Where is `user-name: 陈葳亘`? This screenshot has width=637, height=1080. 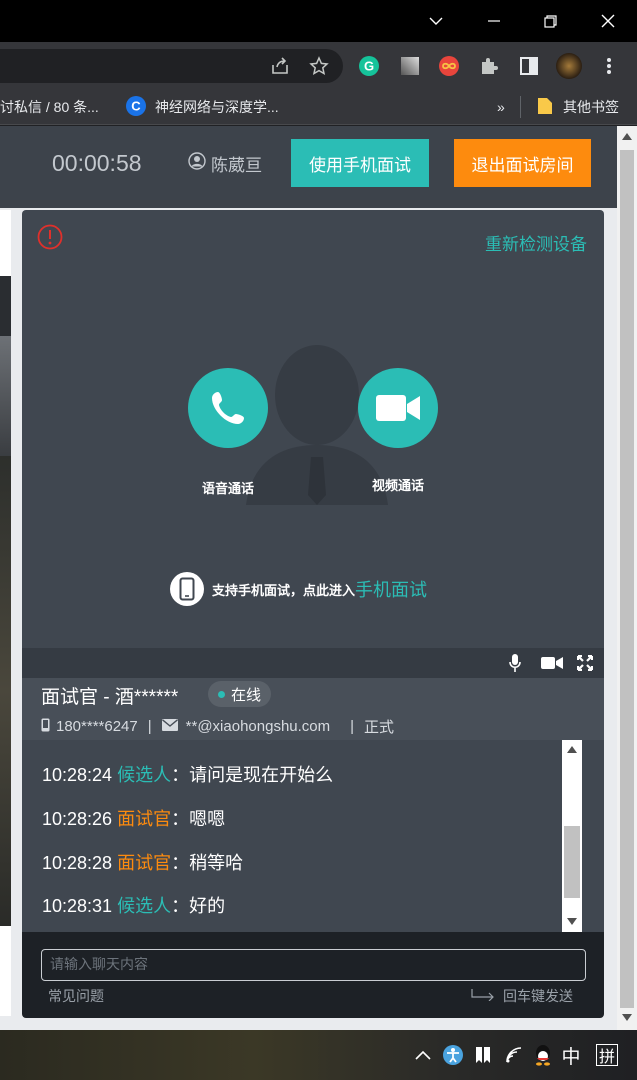 user-name: 陈葳亘 is located at coordinates (236, 165).